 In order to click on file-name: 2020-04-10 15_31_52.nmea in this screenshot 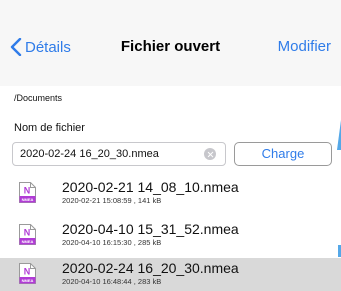, I will do `click(150, 229)`.